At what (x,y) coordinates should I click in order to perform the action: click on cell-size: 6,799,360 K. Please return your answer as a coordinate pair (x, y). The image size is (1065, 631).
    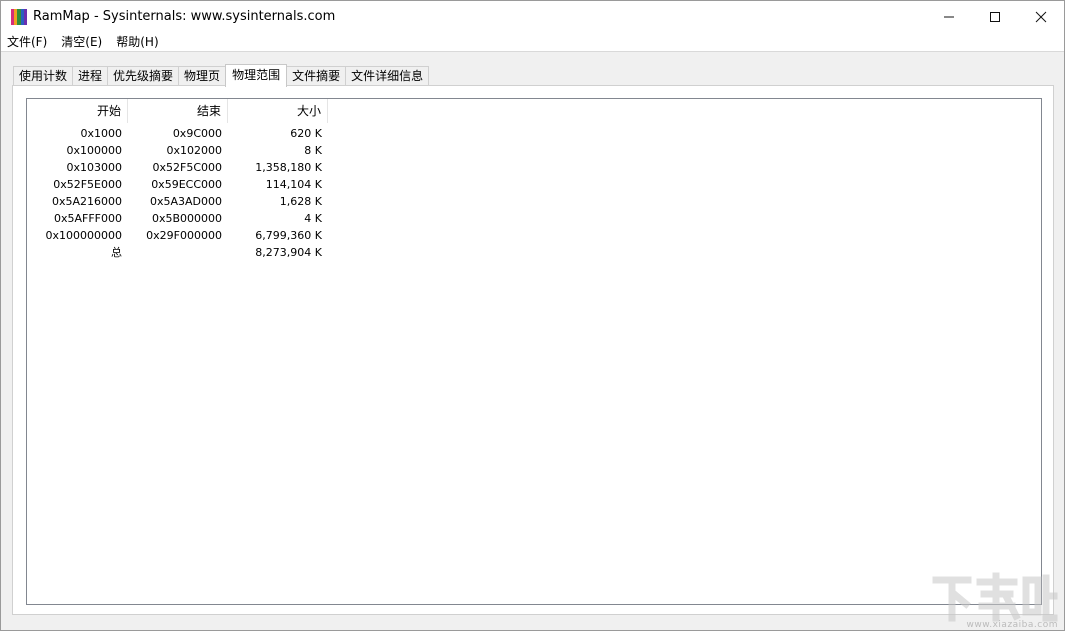
    Looking at the image, I should click on (288, 235).